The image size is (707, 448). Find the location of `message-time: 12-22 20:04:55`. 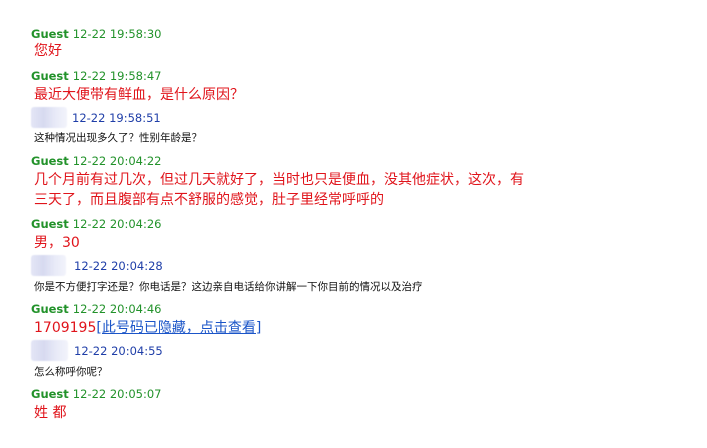

message-time: 12-22 20:04:55 is located at coordinates (118, 351).